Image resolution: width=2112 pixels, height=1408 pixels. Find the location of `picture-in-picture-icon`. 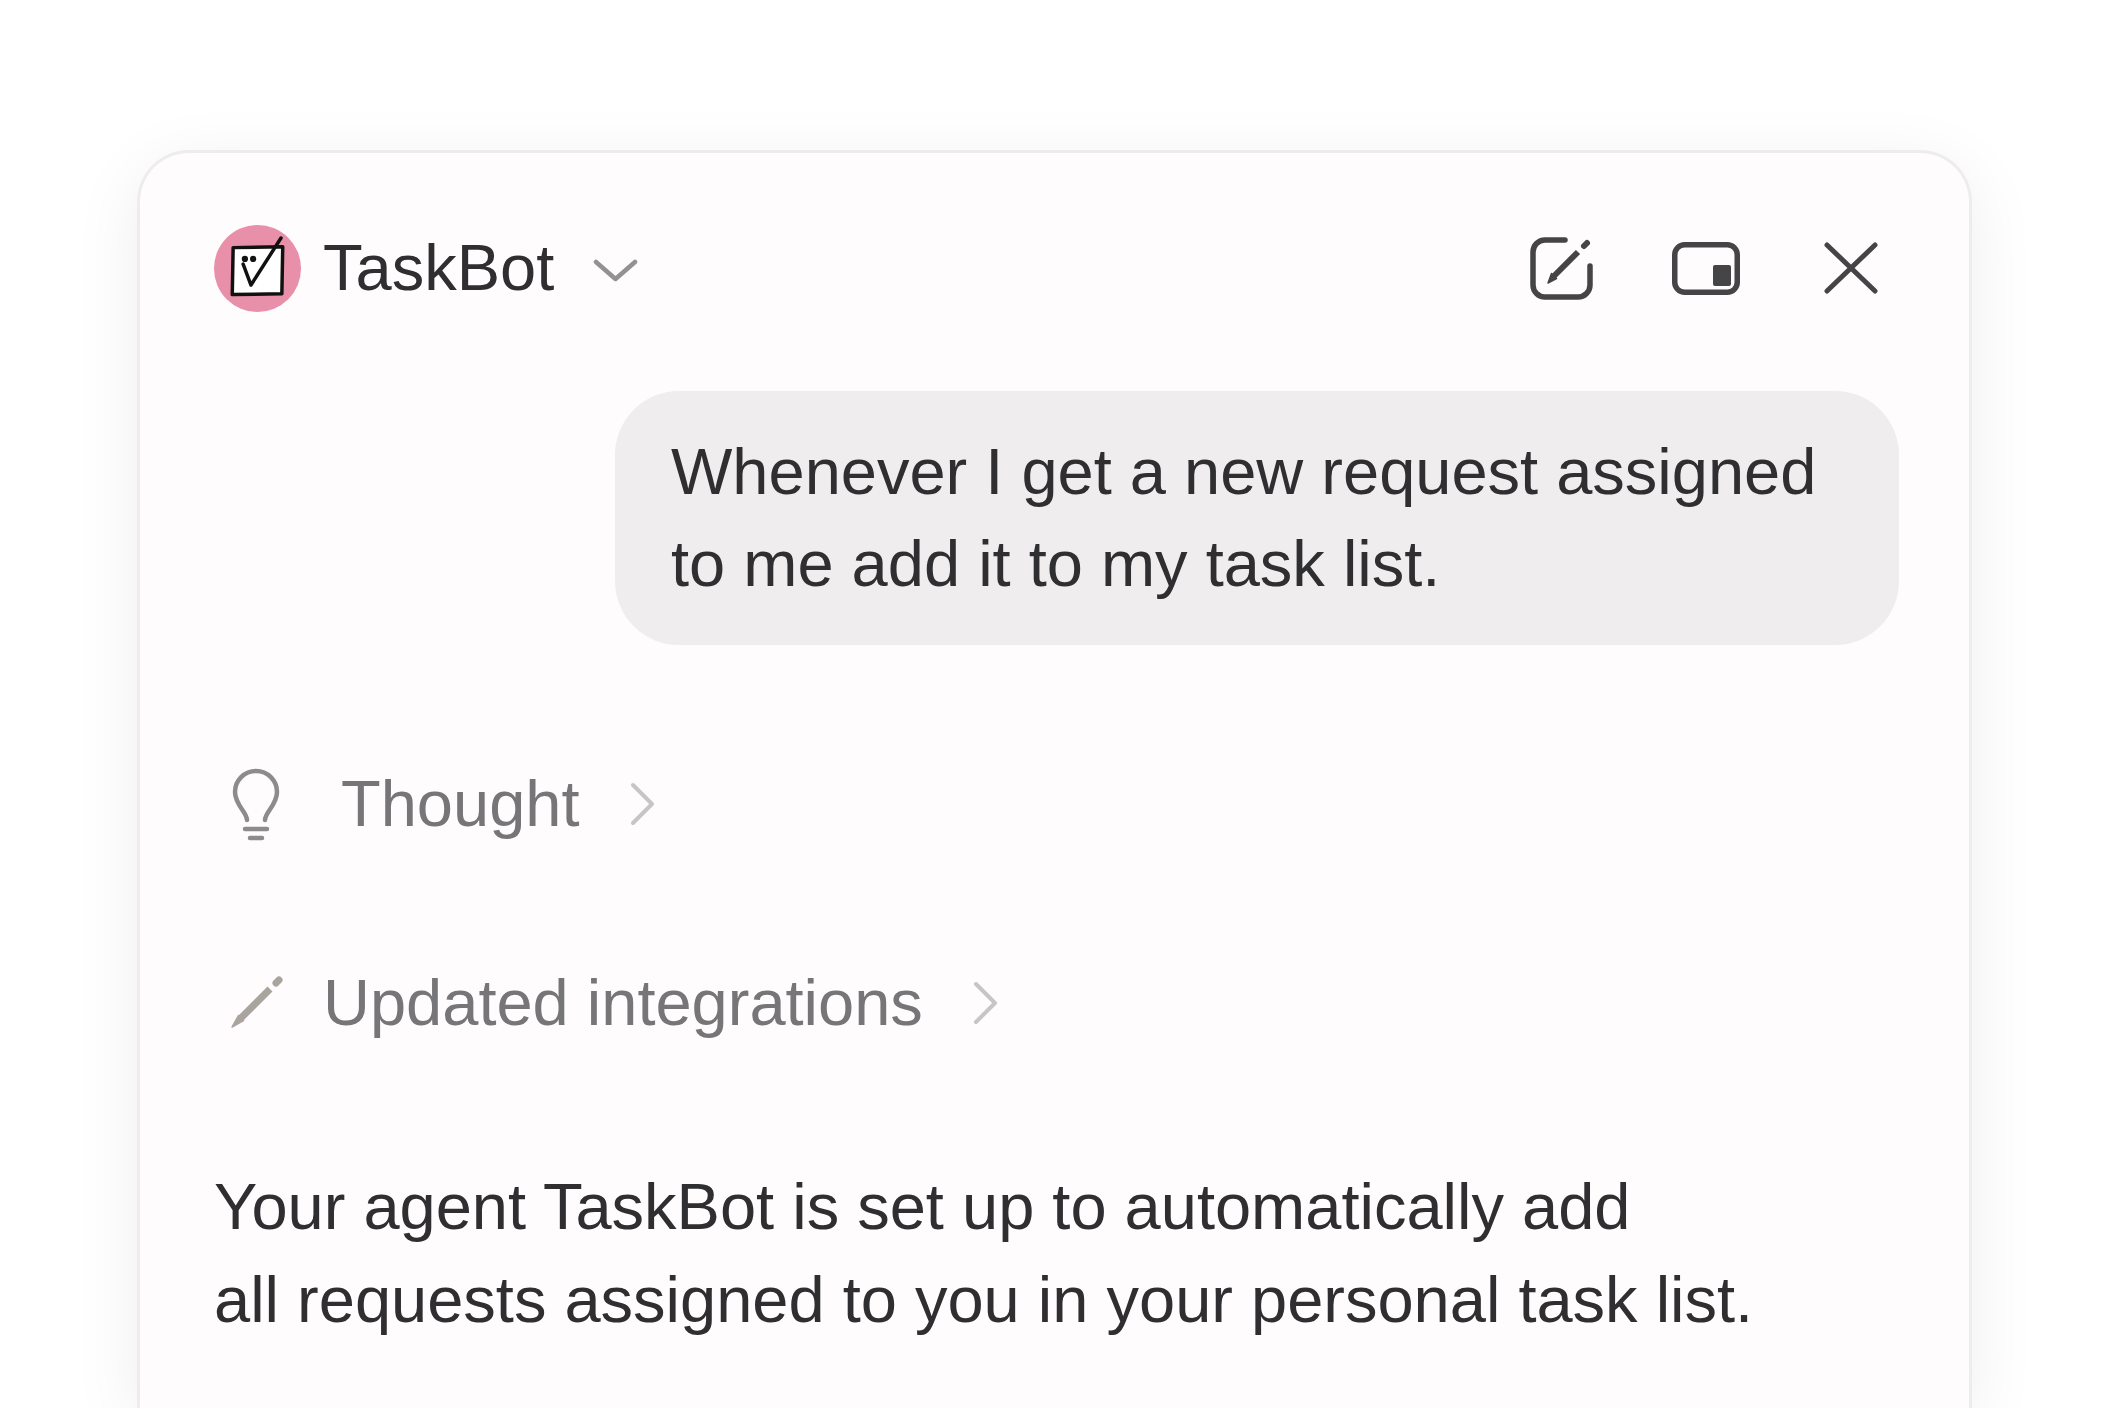

picture-in-picture-icon is located at coordinates (1706, 268).